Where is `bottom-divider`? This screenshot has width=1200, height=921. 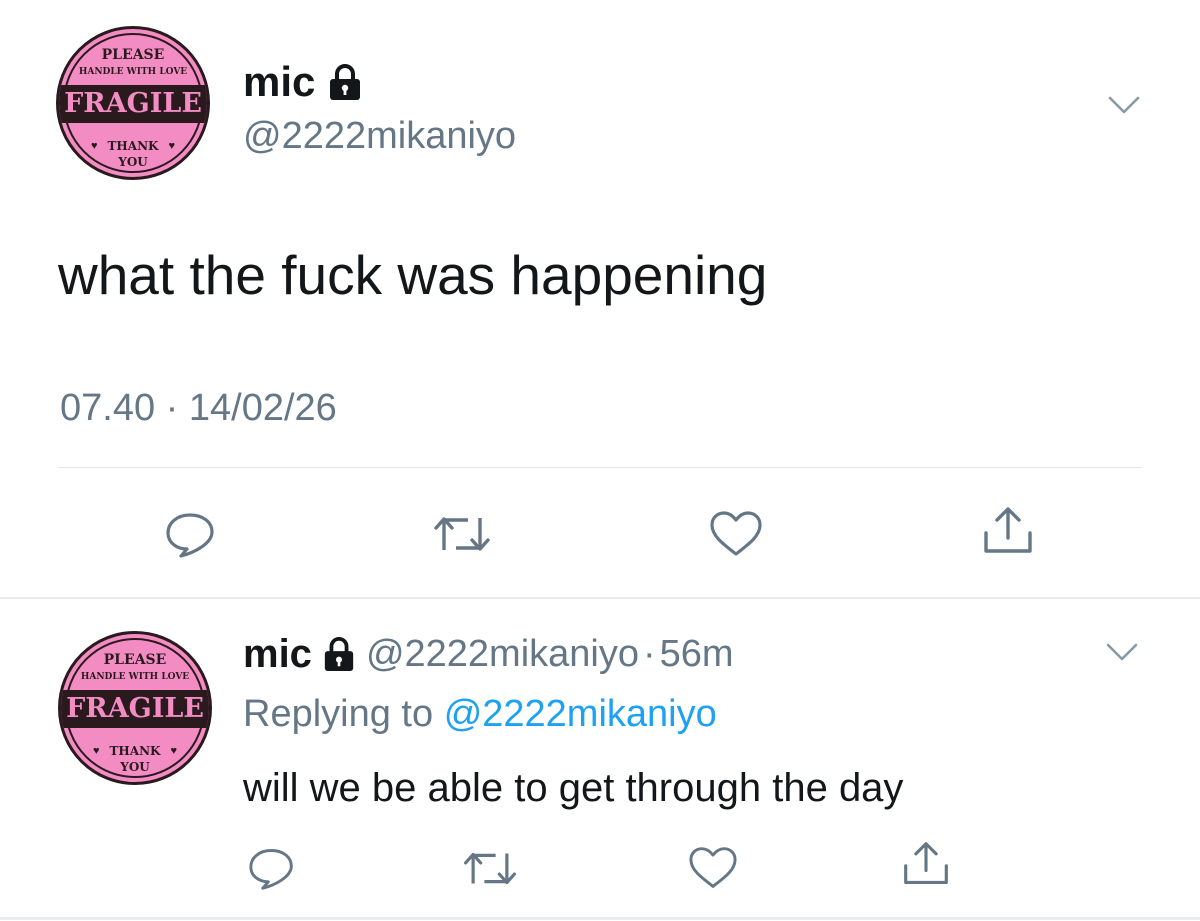
bottom-divider is located at coordinates (600, 918).